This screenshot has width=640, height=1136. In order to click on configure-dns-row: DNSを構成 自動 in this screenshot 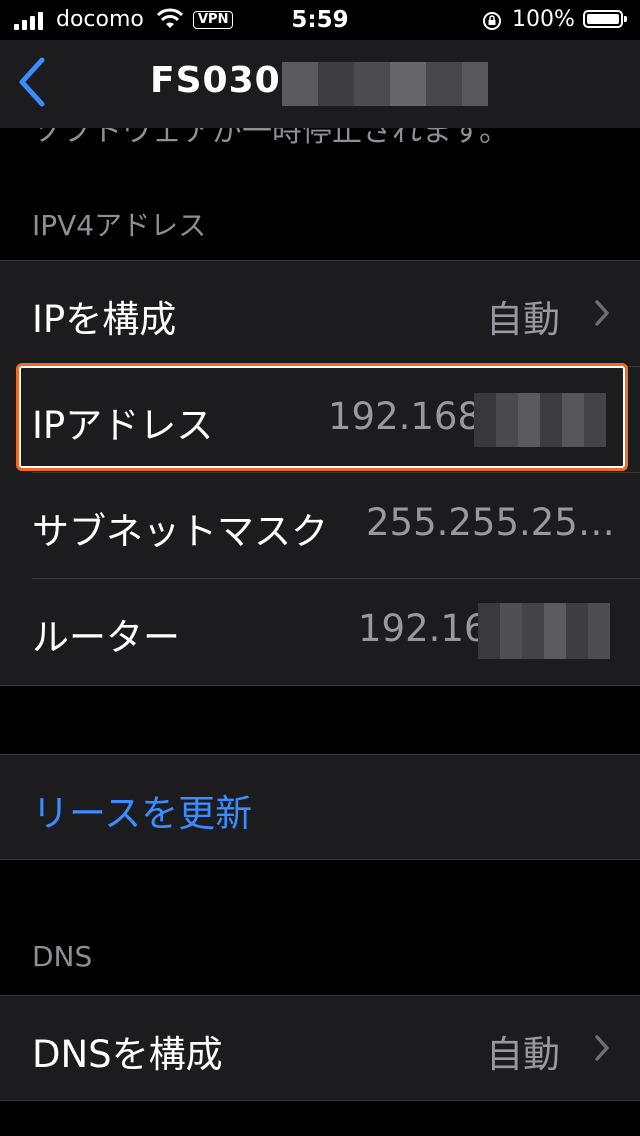, I will do `click(320, 1048)`.